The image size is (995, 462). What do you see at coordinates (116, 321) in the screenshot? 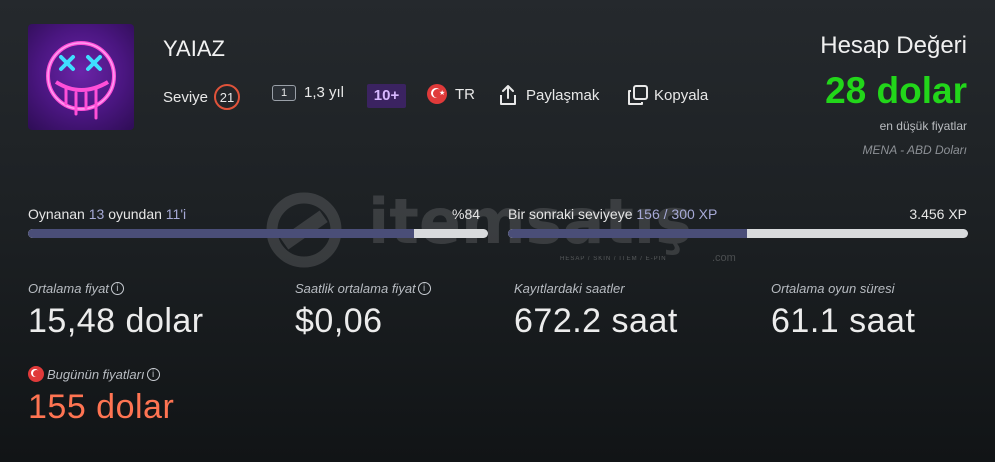
I see `avg-price-value: 15,48 dolar` at bounding box center [116, 321].